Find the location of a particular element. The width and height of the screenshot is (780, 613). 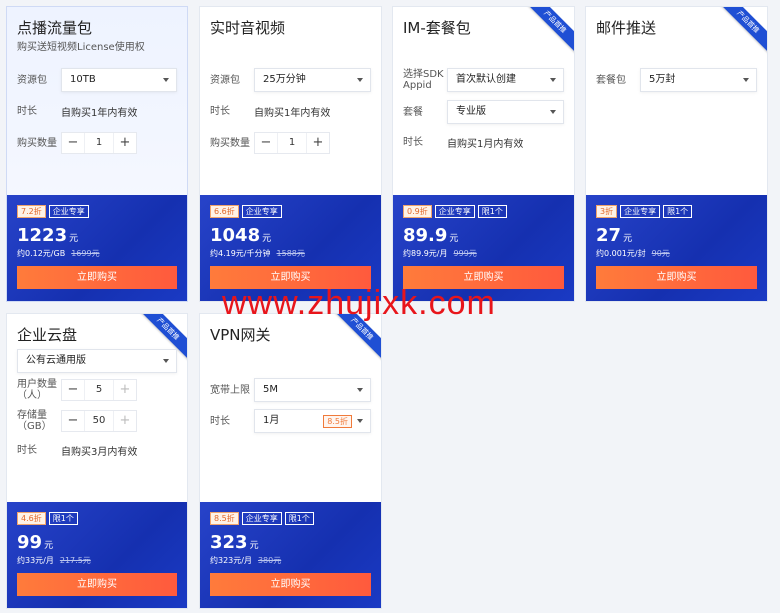

package-select: 5万封 is located at coordinates (698, 80).